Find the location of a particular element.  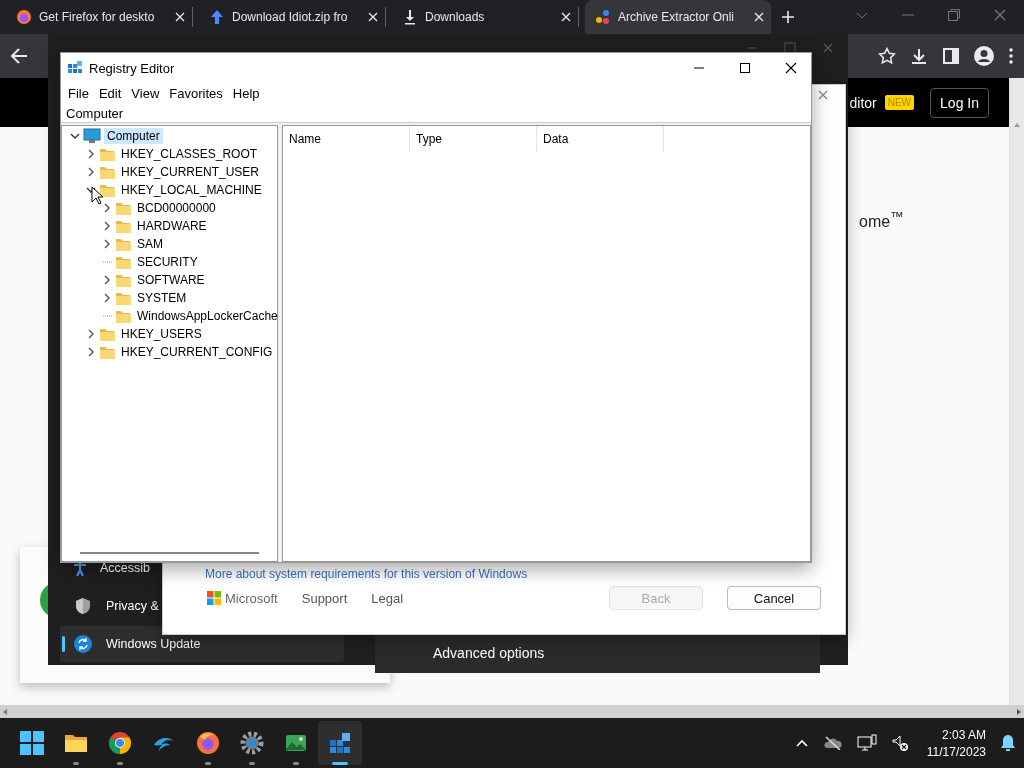

brand-name: Microsoft is located at coordinates (251, 598).